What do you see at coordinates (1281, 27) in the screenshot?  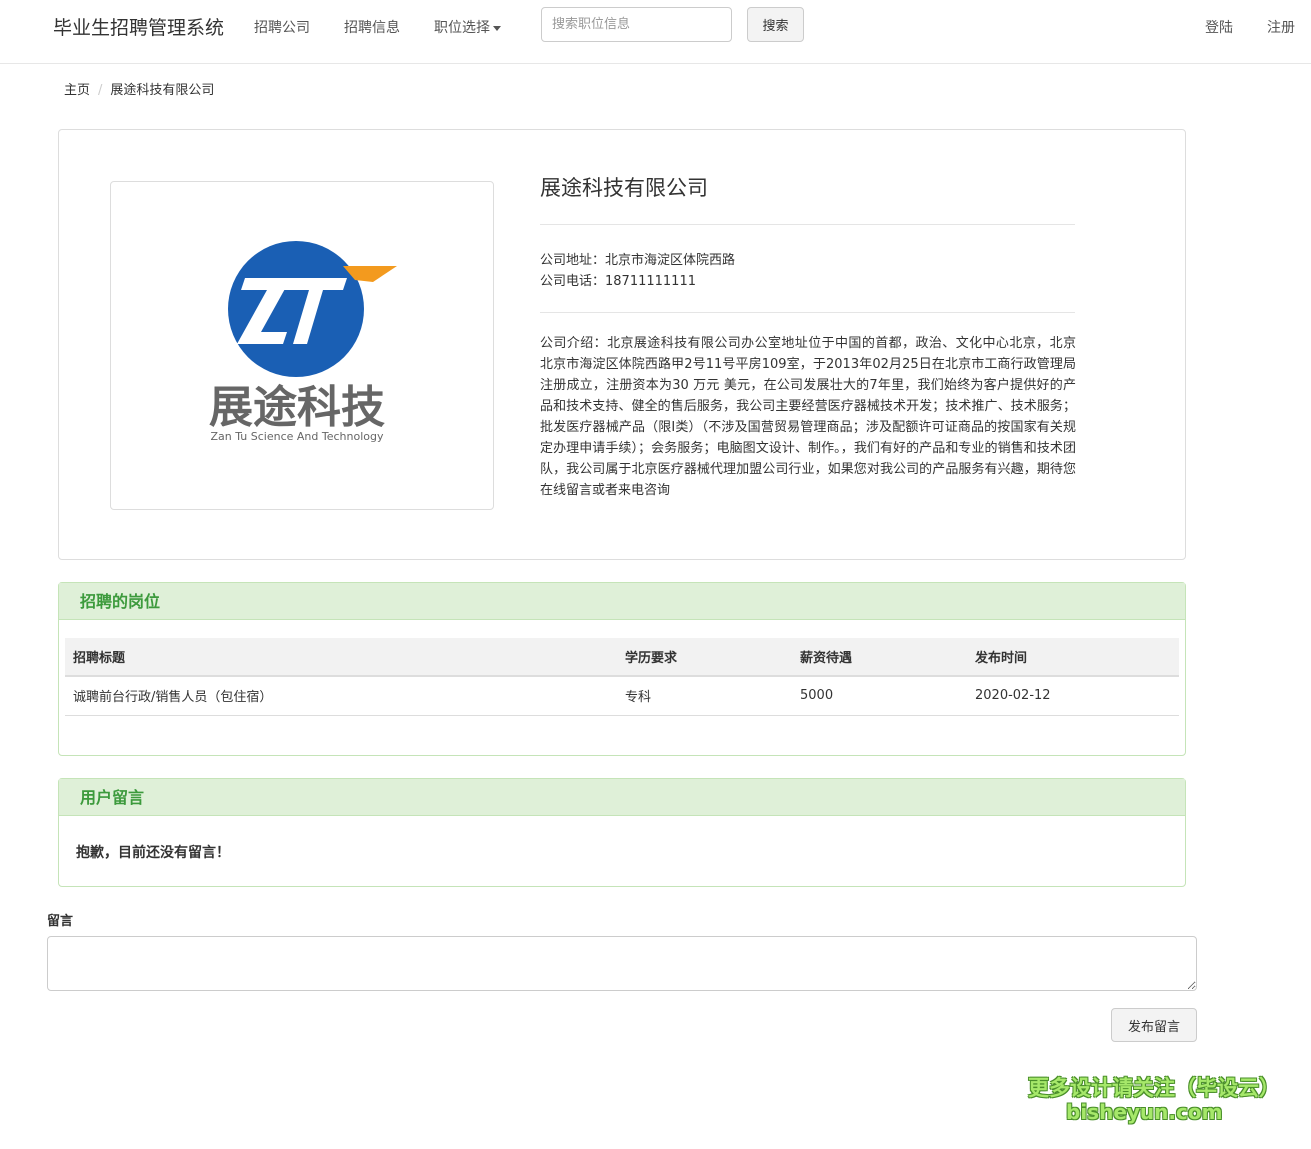 I see `register-link: 注册` at bounding box center [1281, 27].